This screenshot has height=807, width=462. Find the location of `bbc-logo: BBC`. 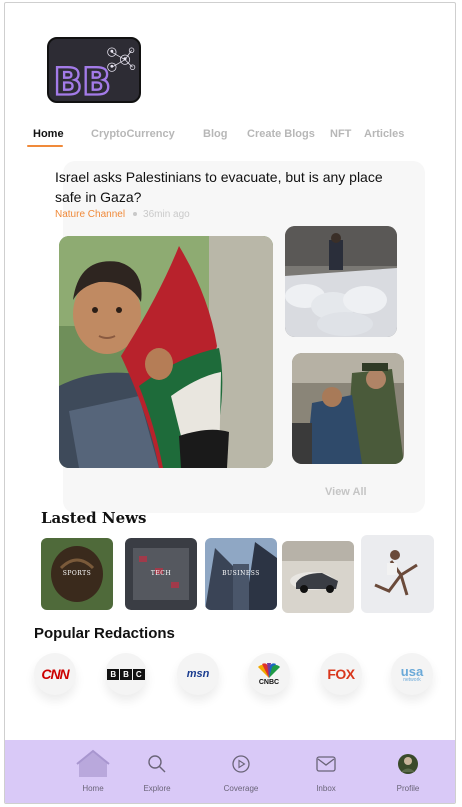

bbc-logo: BBC is located at coordinates (126, 674).